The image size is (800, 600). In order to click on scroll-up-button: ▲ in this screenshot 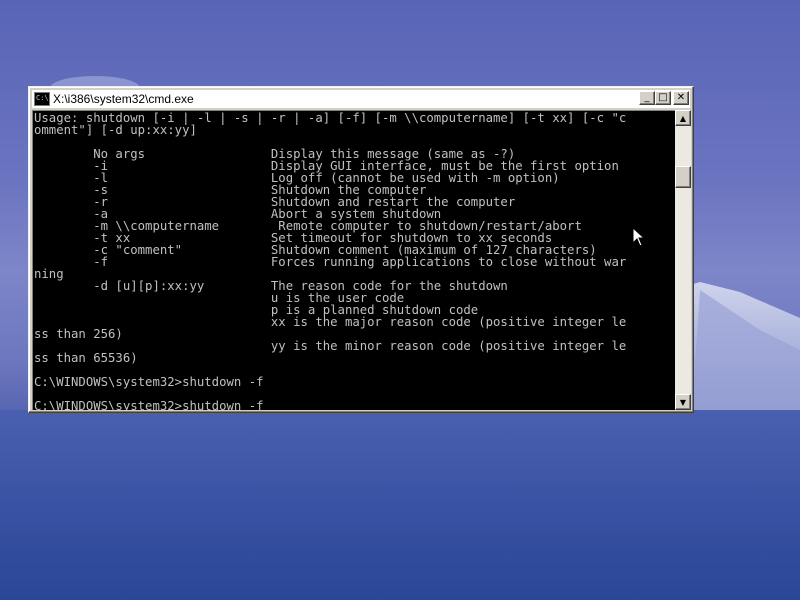, I will do `click(683, 118)`.